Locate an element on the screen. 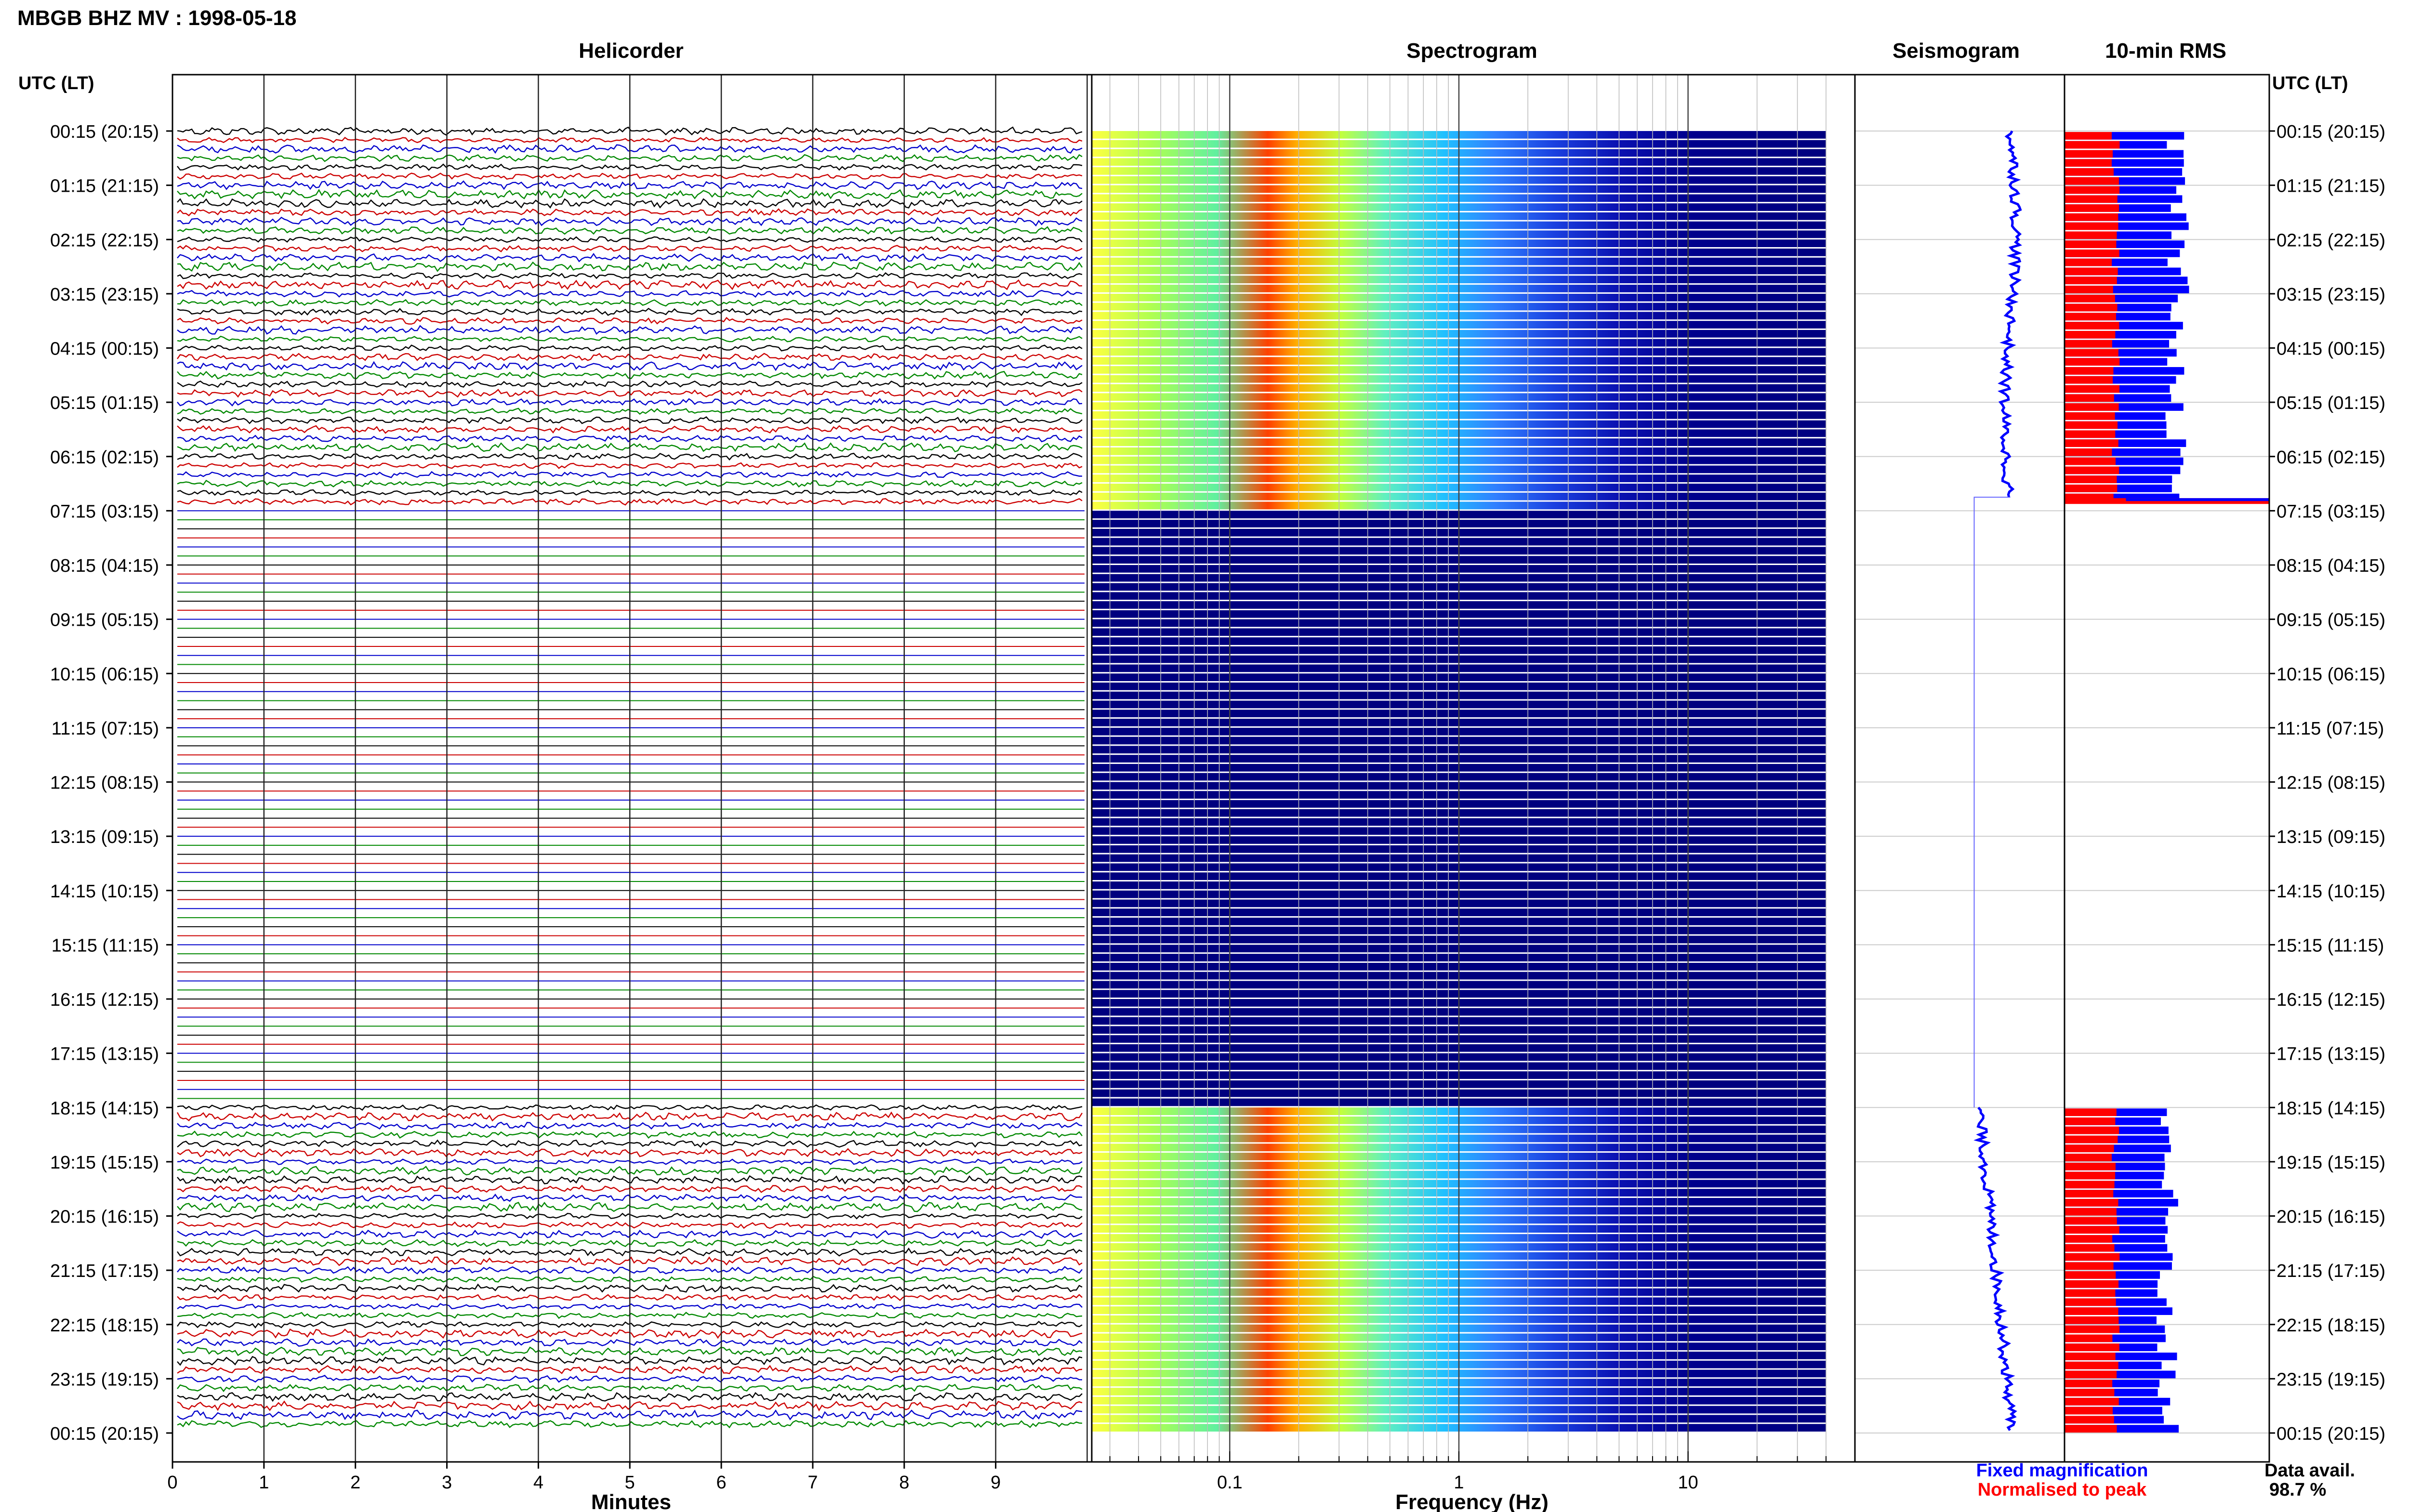 This screenshot has height=1512, width=2409. time-label-right: 03:15 (23:15) is located at coordinates (2331, 295).